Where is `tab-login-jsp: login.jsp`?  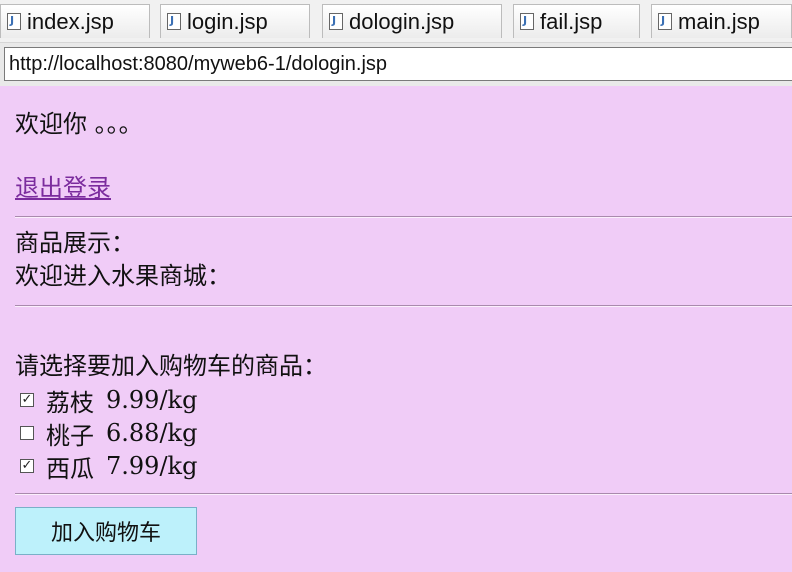 tab-login-jsp: login.jsp is located at coordinates (235, 21).